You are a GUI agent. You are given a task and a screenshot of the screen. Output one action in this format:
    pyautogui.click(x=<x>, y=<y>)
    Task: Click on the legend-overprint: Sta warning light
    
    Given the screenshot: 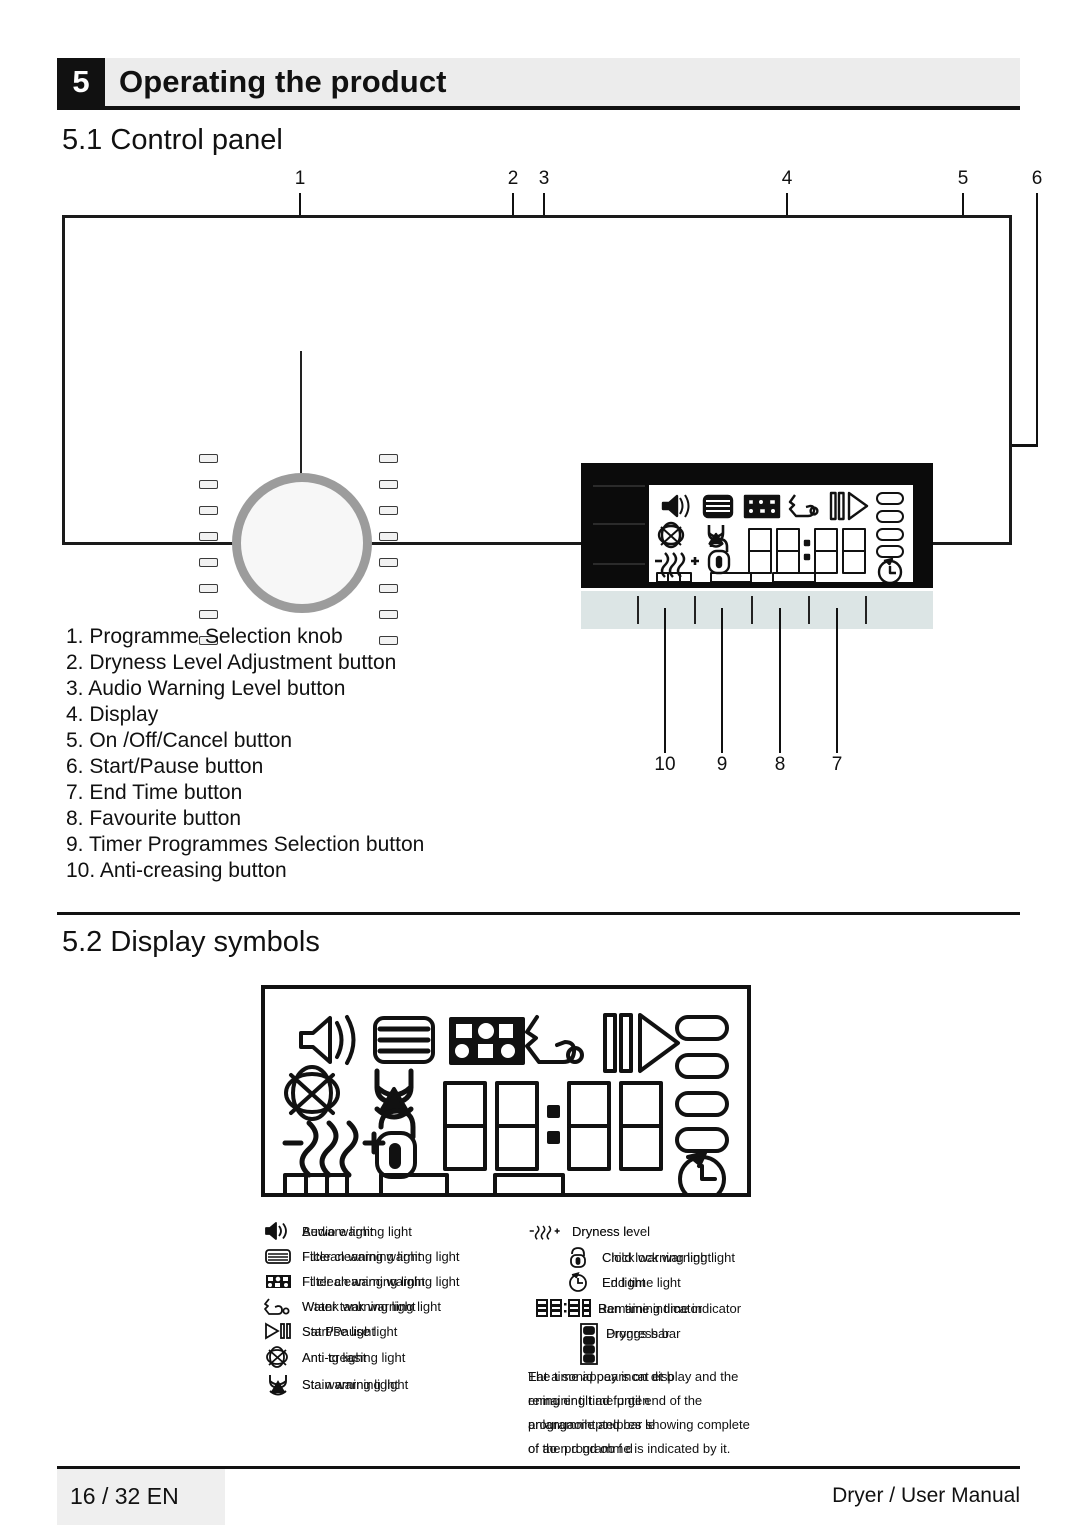 What is the action you would take?
    pyautogui.click(x=350, y=1384)
    